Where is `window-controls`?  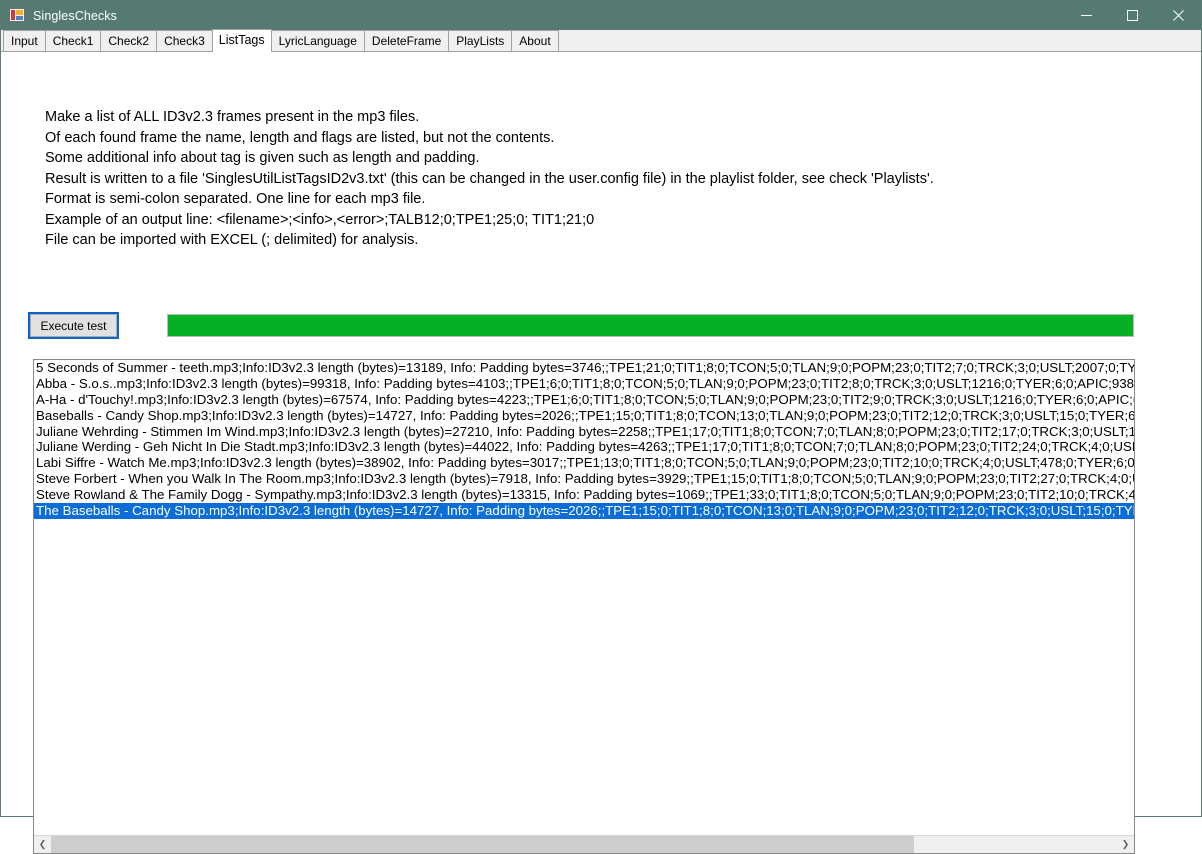 window-controls is located at coordinates (1132, 15).